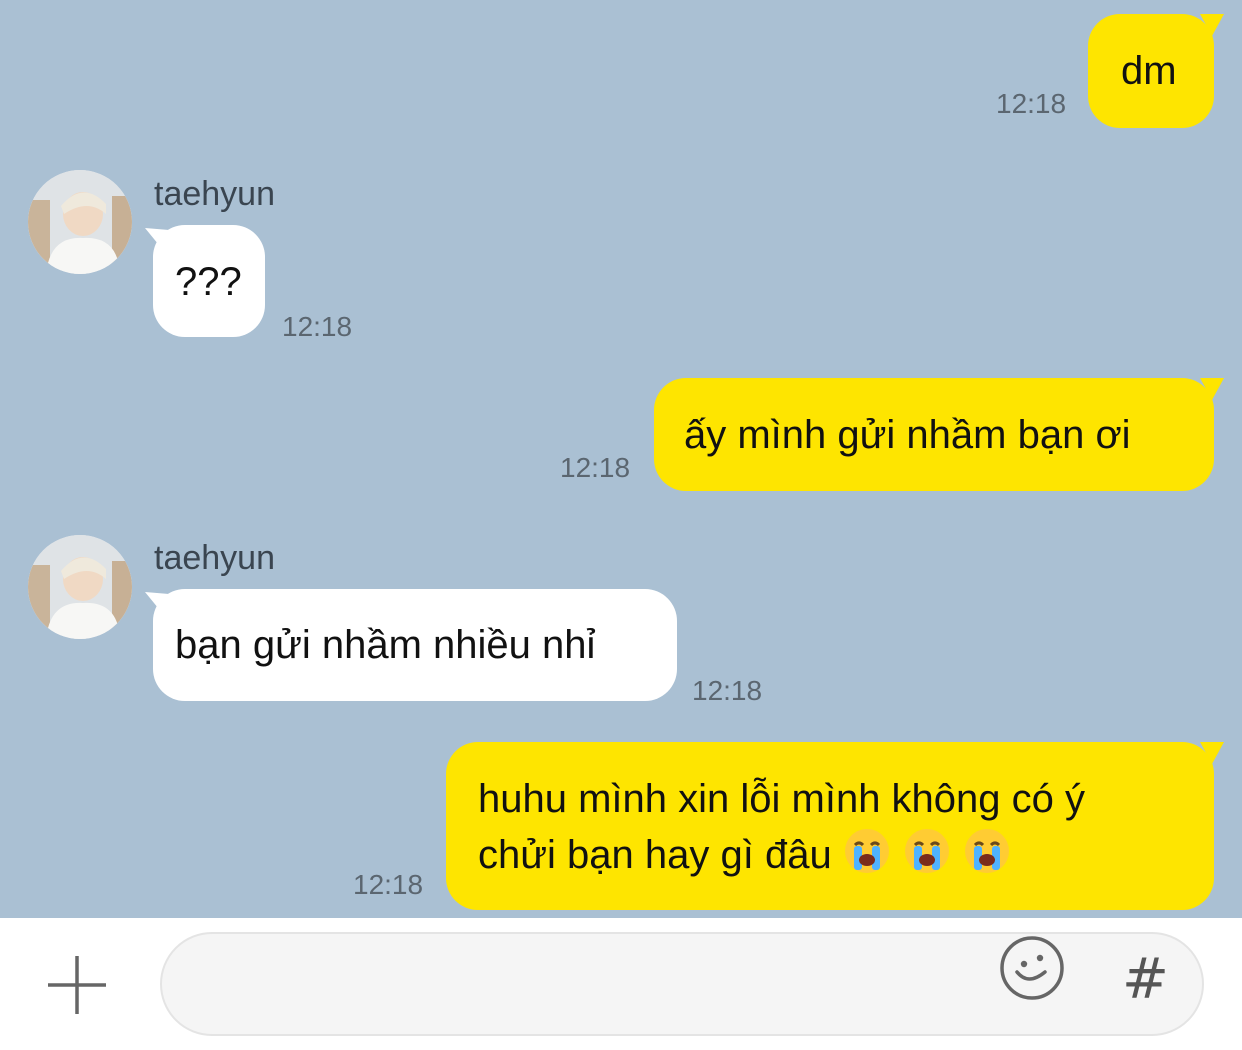 The image size is (1242, 1050). I want to click on message-bubble: ấy mình gửi nhầm bạn ơi, so click(934, 434).